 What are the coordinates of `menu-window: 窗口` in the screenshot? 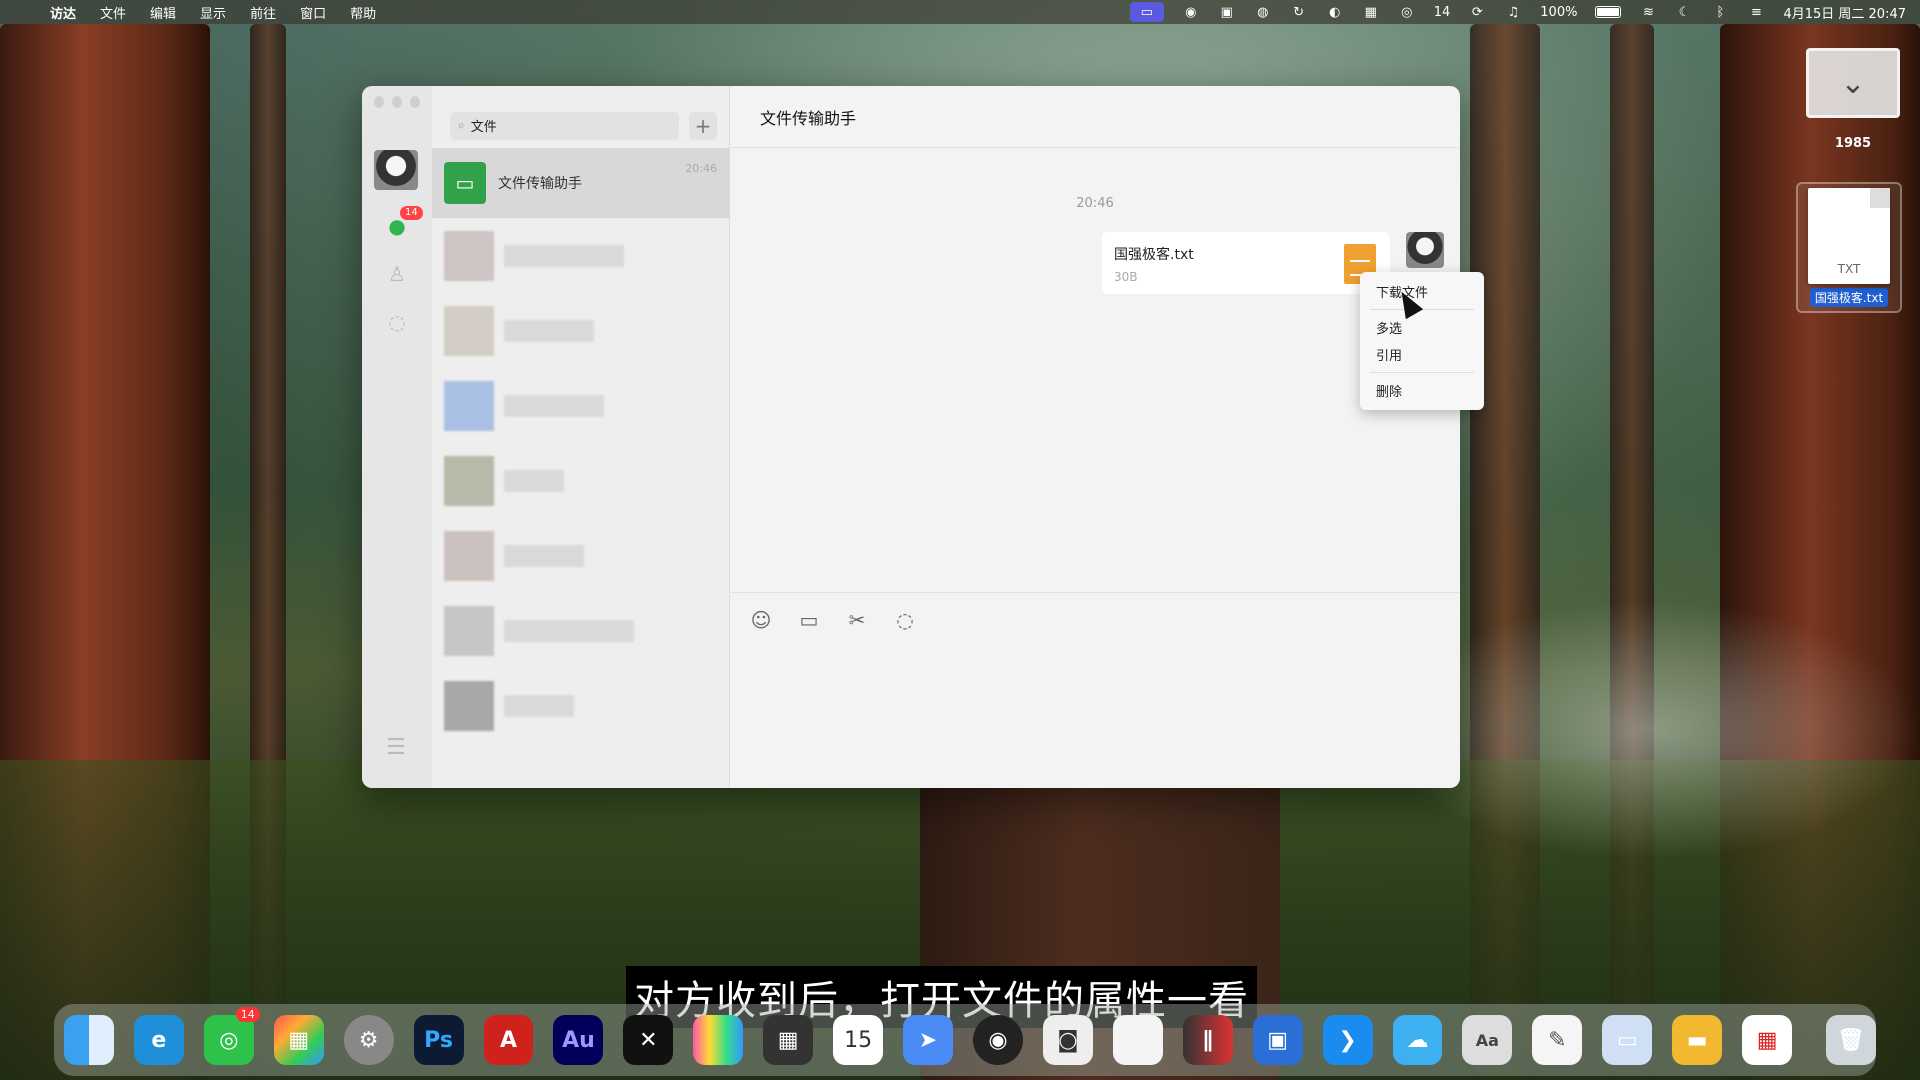 It's located at (313, 12).